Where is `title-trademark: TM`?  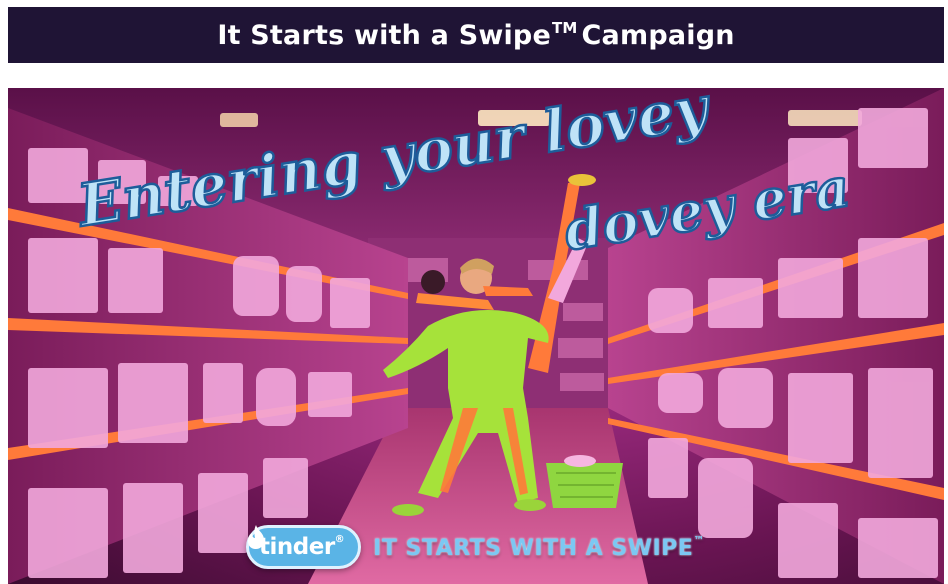 title-trademark: TM is located at coordinates (564, 28).